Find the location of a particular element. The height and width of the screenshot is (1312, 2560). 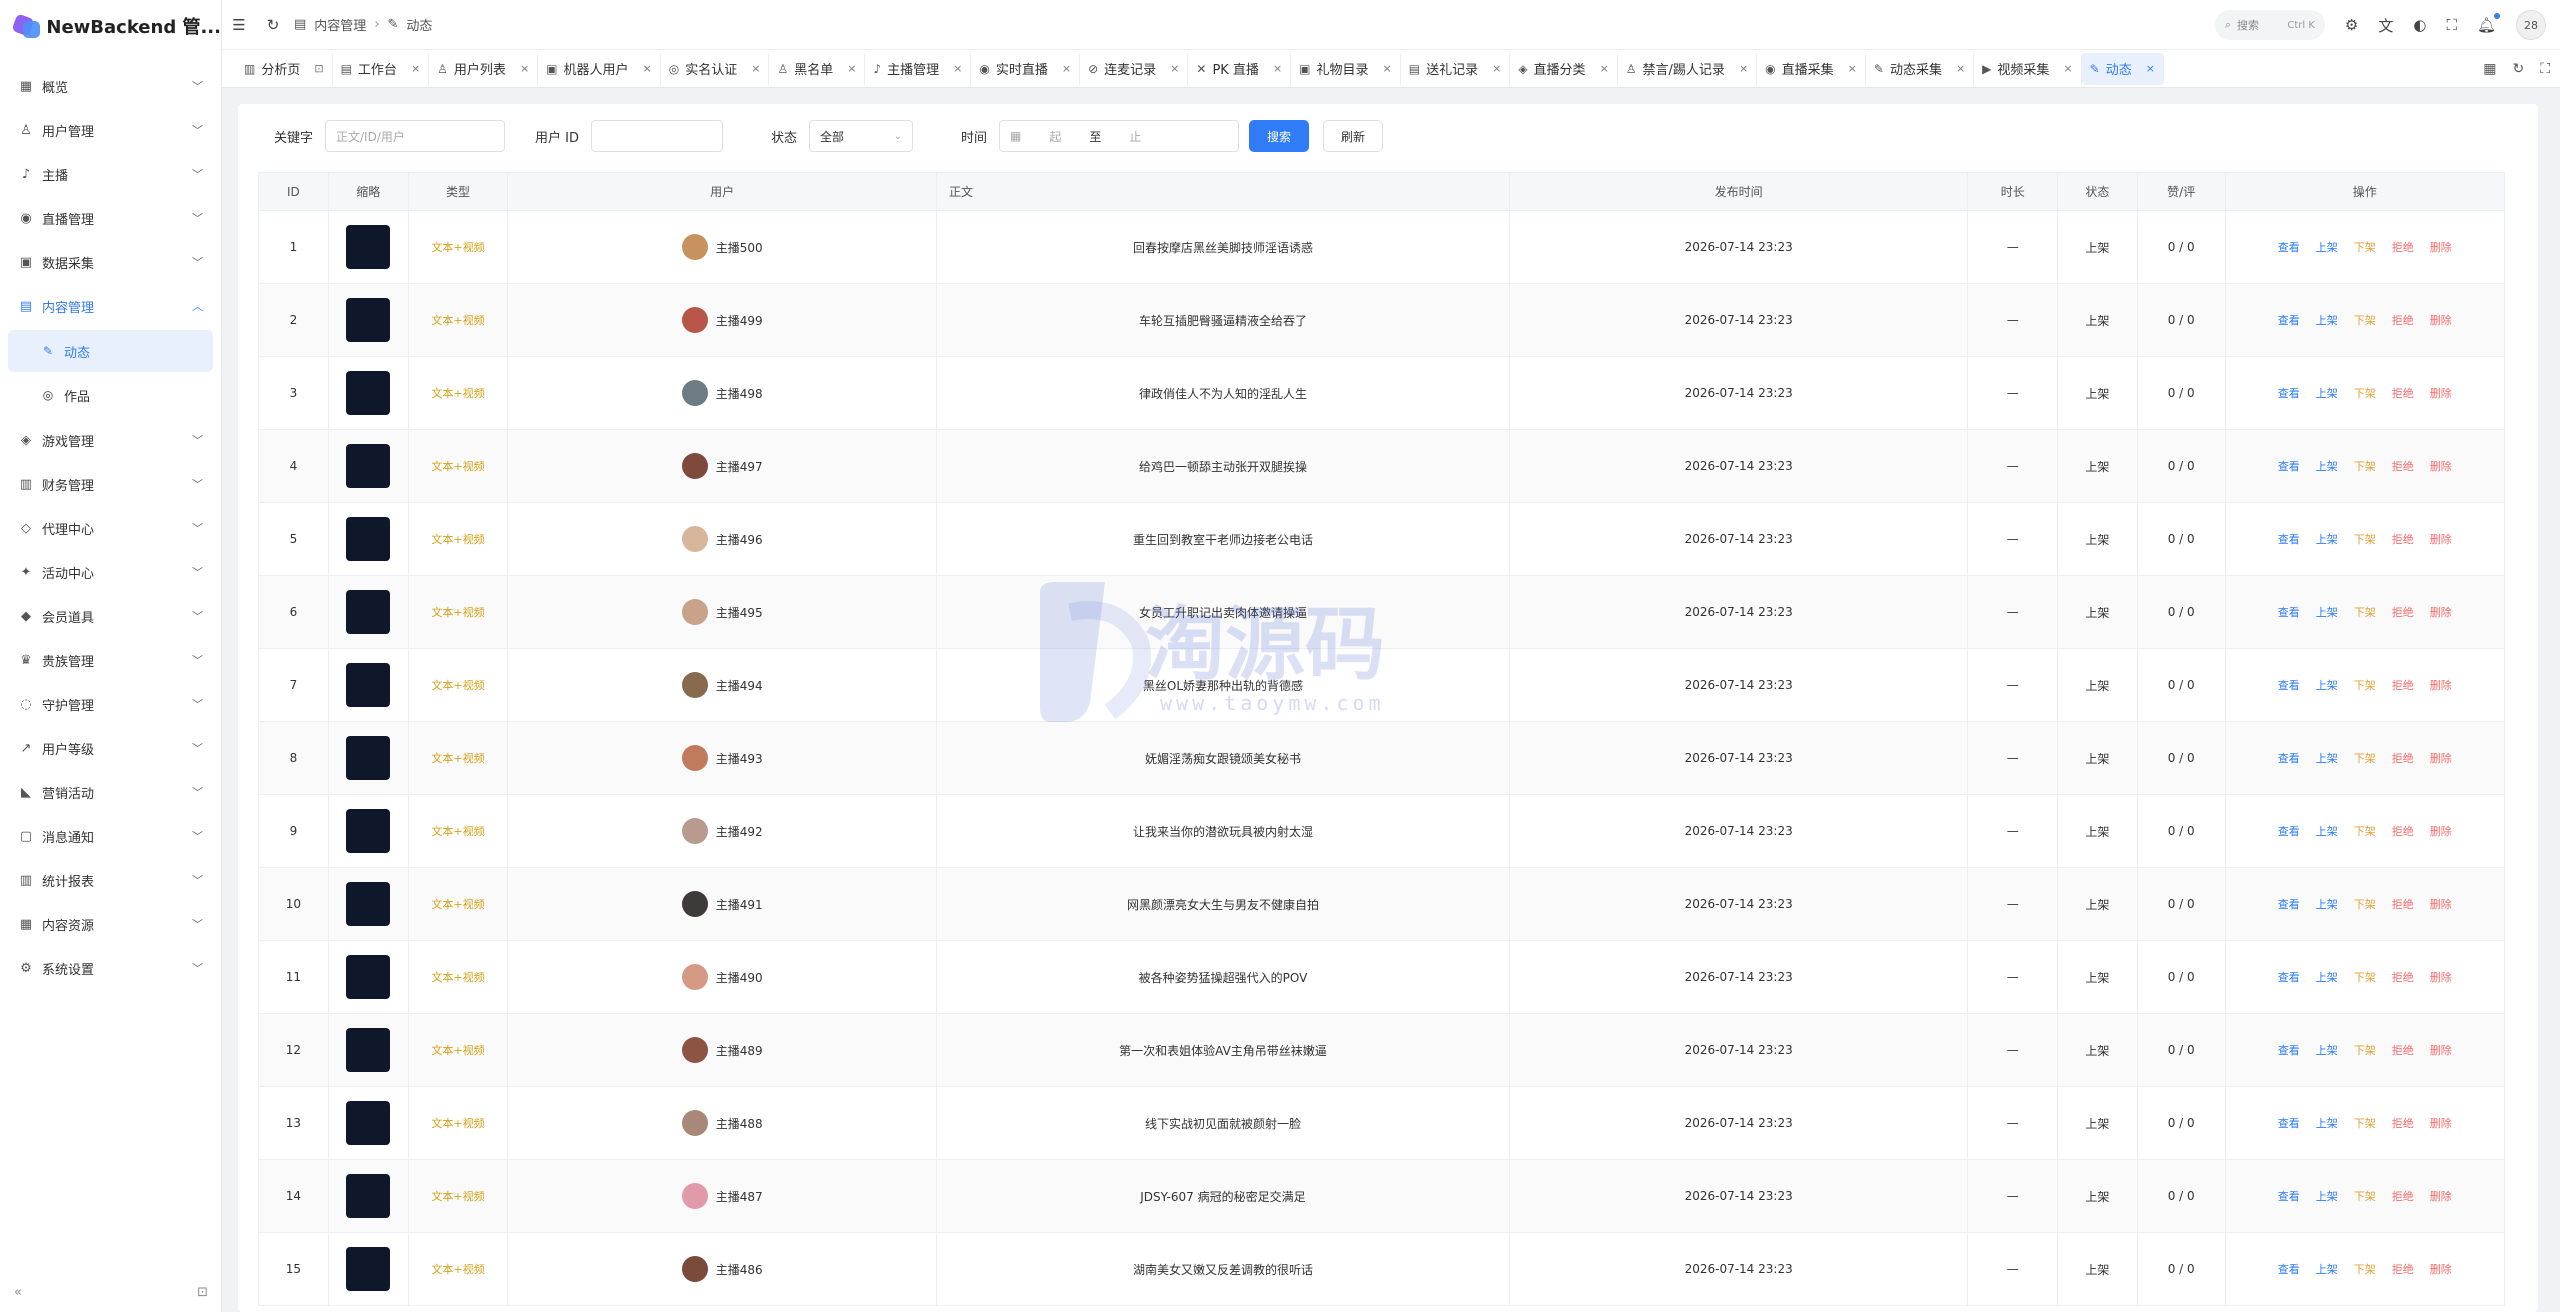

sidebar-item-1: ♙ 用户管理 ﹀ is located at coordinates (110, 130).